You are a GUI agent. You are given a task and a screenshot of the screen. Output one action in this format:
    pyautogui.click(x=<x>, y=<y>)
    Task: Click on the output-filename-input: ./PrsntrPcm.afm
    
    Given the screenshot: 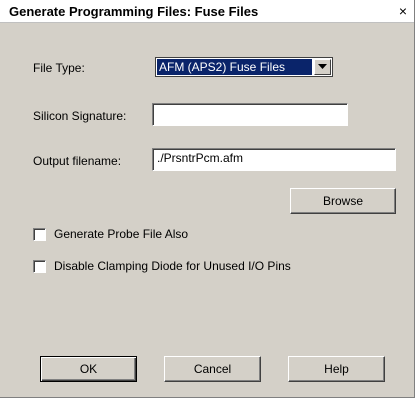 What is the action you would take?
    pyautogui.click(x=274, y=159)
    